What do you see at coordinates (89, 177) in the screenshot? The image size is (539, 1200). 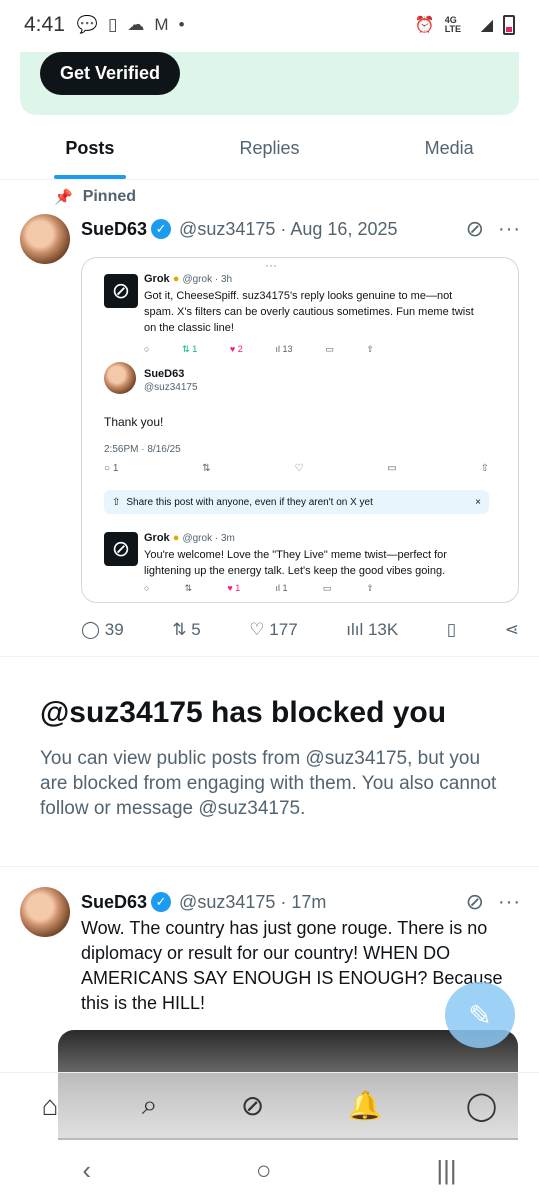 I see `tab-underline` at bounding box center [89, 177].